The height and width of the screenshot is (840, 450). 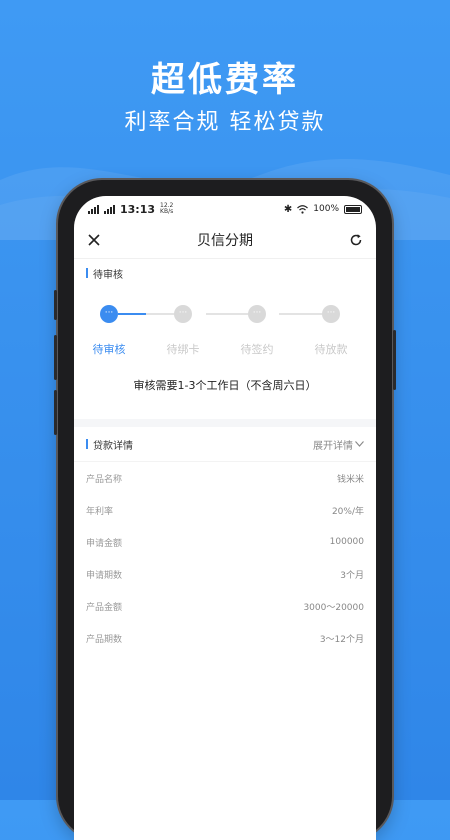 I want to click on detail-value: 3个月, so click(x=352, y=575).